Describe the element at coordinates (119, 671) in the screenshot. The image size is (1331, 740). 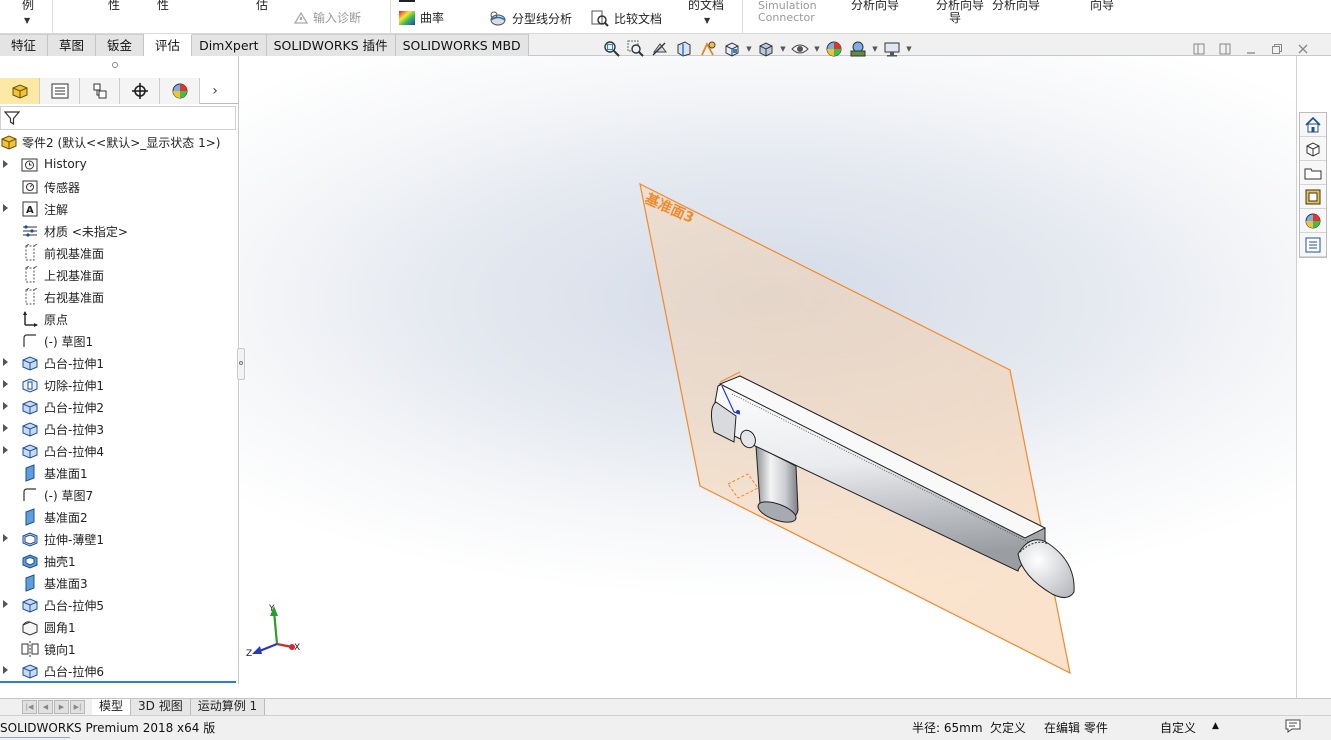
I see `tree-item: 凸台-拉伸6` at that location.